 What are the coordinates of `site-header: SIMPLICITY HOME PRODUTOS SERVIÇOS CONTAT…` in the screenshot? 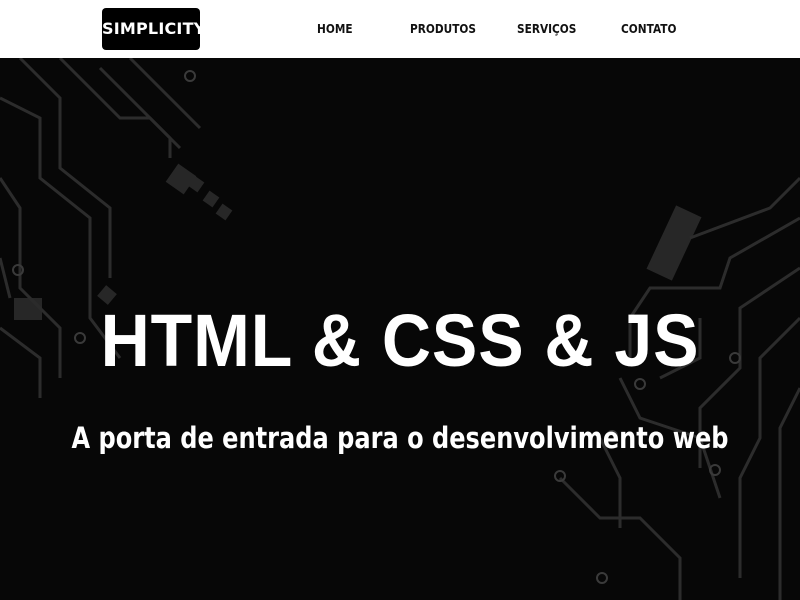 It's located at (400, 29).